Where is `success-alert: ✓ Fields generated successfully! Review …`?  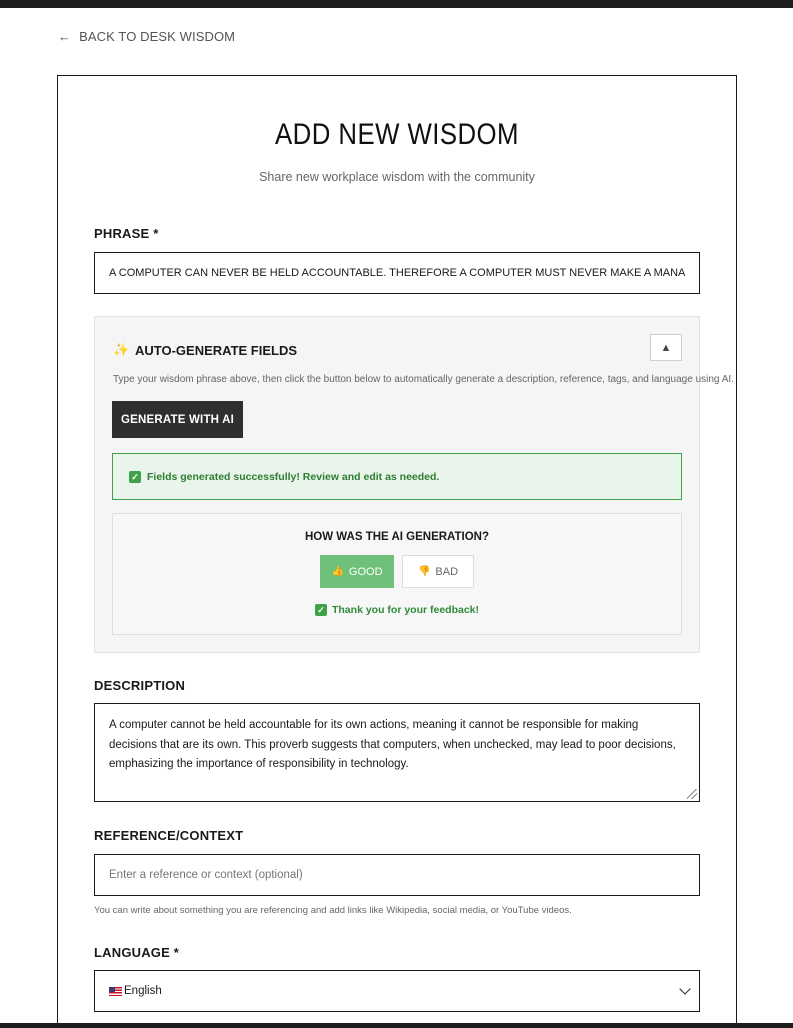
success-alert: ✓ Fields generated successfully! Review … is located at coordinates (397, 476).